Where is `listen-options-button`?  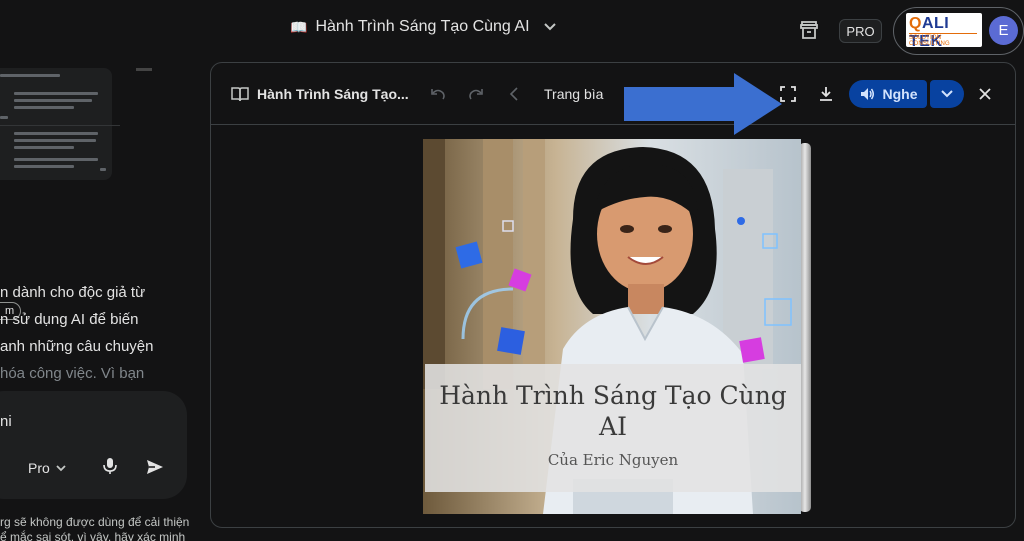
listen-options-button is located at coordinates (947, 94).